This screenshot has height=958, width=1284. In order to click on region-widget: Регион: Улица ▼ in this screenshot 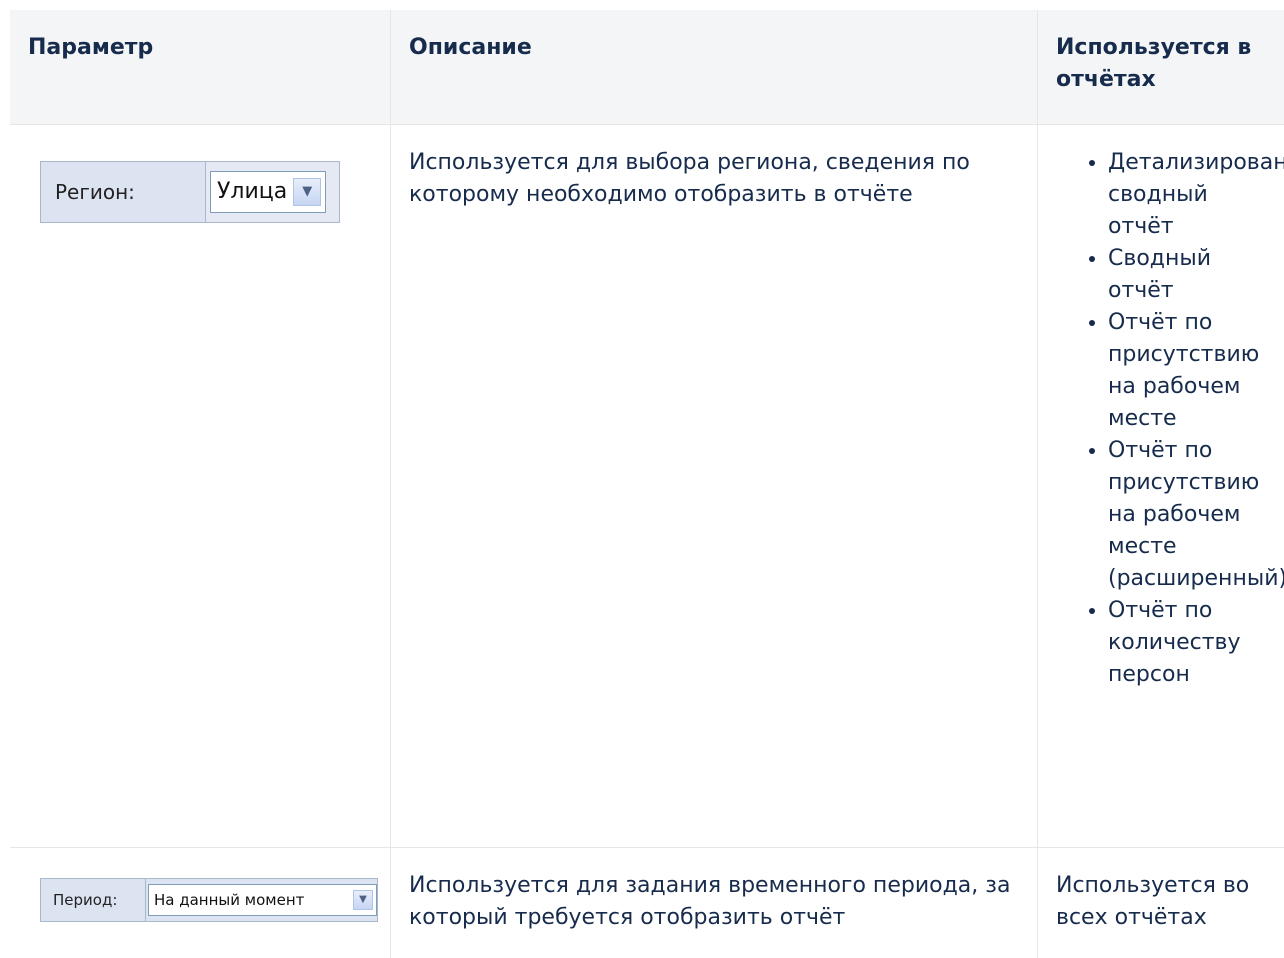, I will do `click(190, 192)`.